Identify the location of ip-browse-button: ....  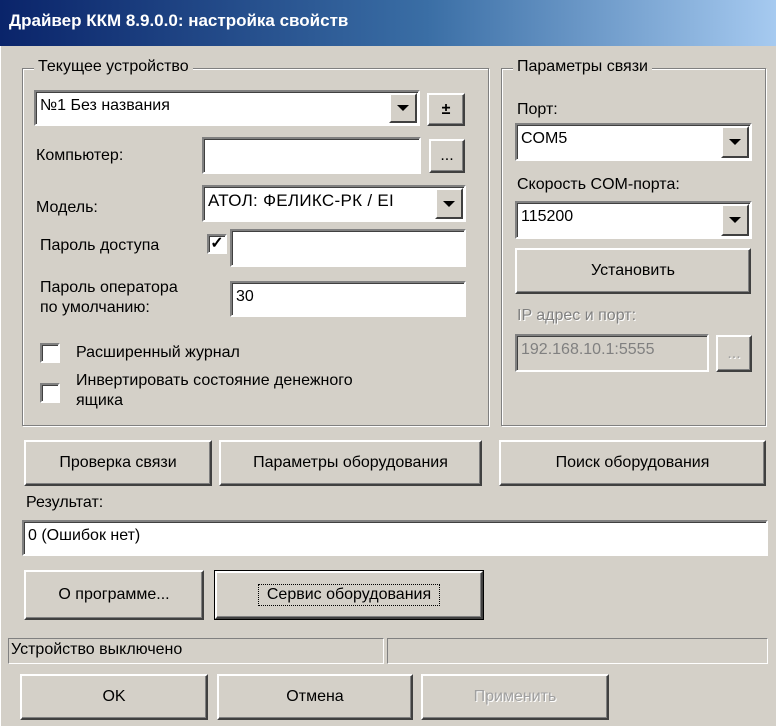
(734, 353).